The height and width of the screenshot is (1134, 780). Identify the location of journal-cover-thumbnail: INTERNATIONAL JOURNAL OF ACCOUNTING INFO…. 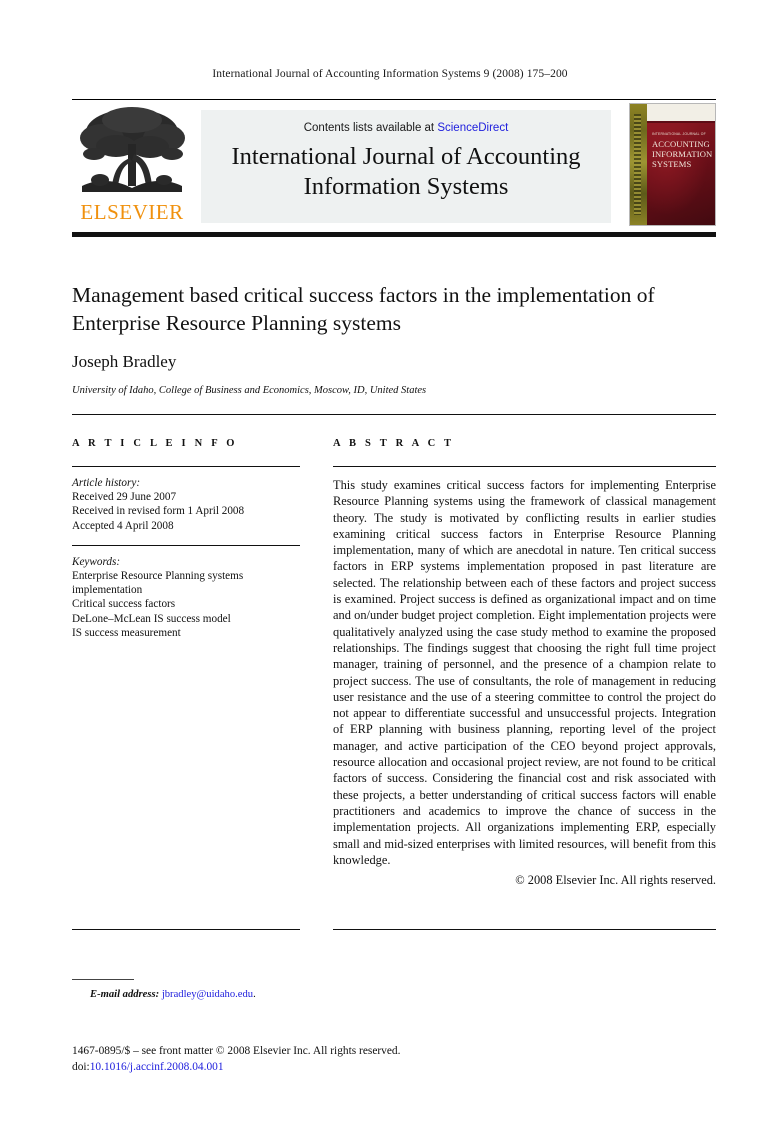
(672, 164).